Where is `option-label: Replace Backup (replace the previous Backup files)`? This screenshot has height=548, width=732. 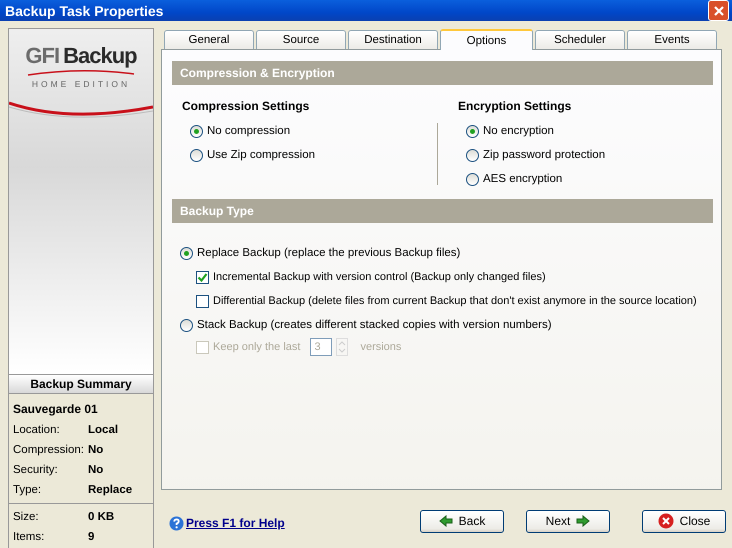 option-label: Replace Backup (replace the previous Backup files) is located at coordinates (328, 253).